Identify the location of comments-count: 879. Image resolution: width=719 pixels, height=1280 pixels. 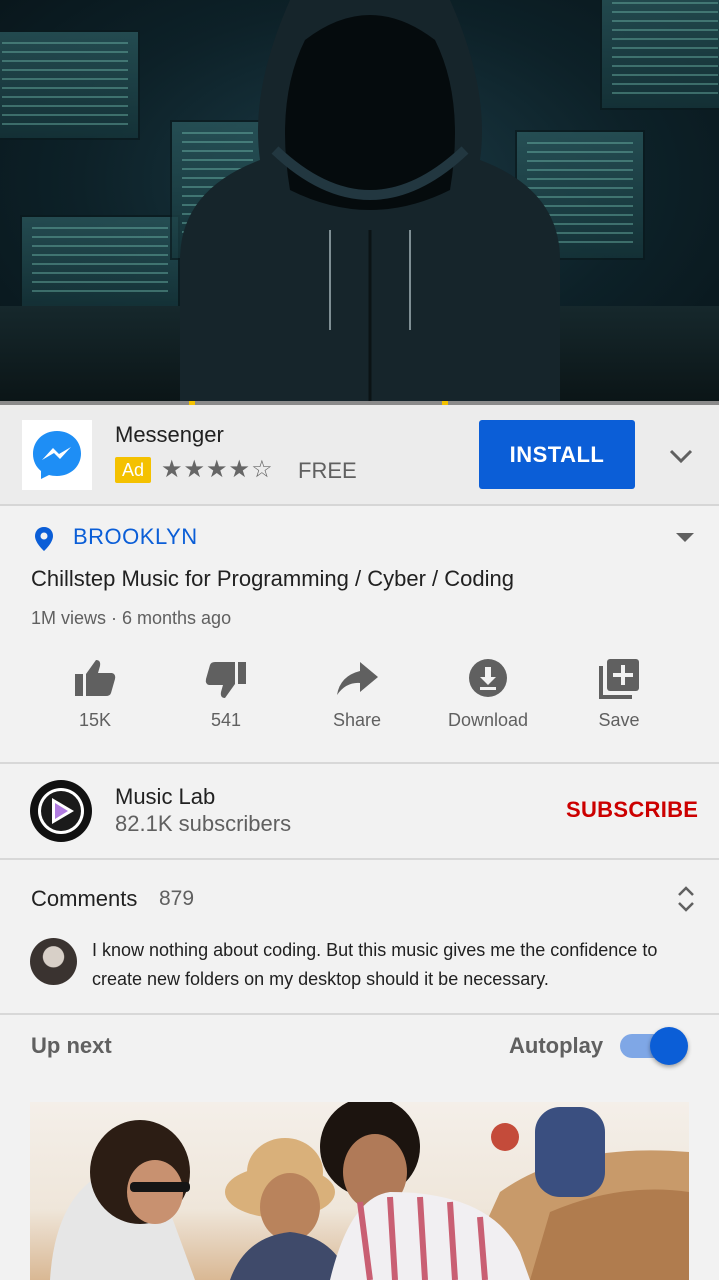
(177, 898).